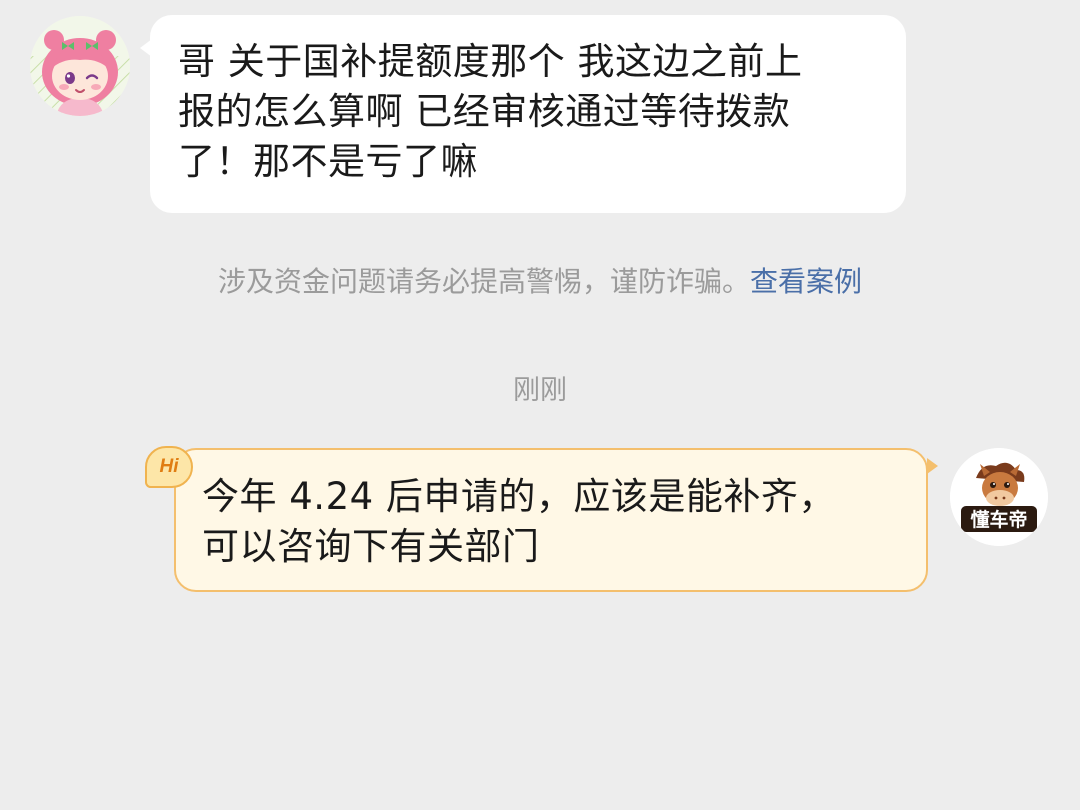 The width and height of the screenshot is (1080, 810). Describe the element at coordinates (999, 497) in the screenshot. I see `dongchedi-horse-logo-icon: 懂车帝` at that location.